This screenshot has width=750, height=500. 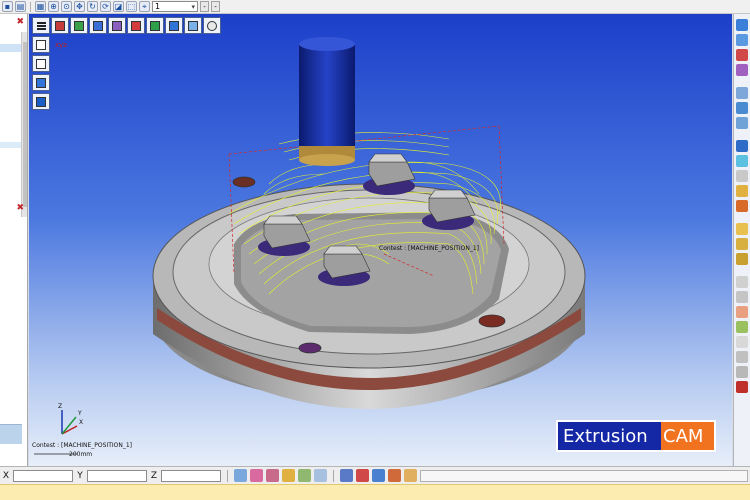 I want to click on menu-icon, so click(x=41, y=25).